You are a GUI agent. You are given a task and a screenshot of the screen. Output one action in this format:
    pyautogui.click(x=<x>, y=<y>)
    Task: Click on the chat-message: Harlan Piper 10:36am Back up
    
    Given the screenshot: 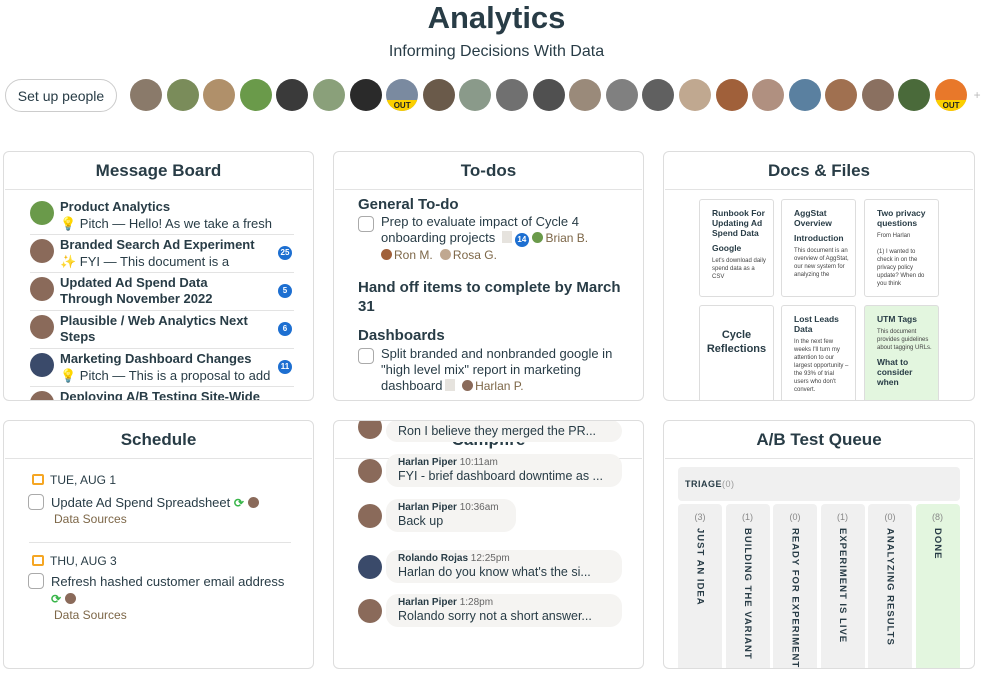 What is the action you would take?
    pyautogui.click(x=451, y=515)
    